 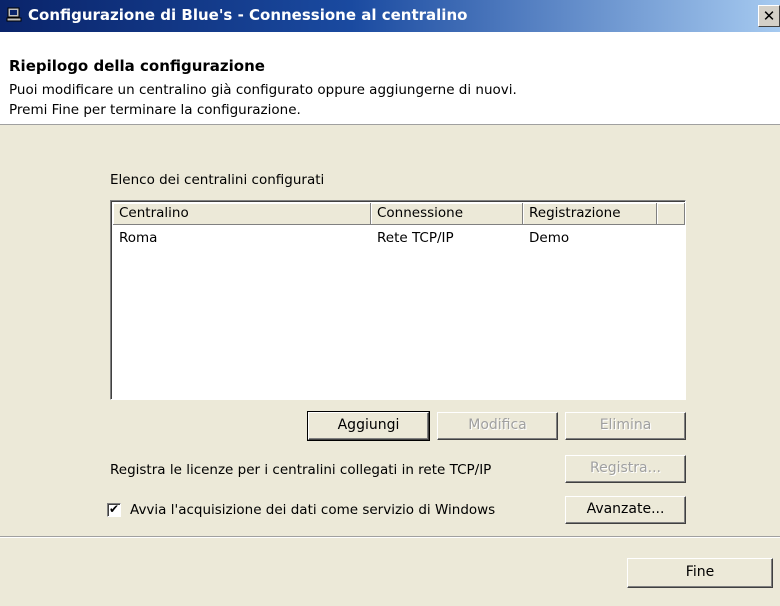 What do you see at coordinates (114, 510) in the screenshot?
I see `windows-service-checkbox: ✔` at bounding box center [114, 510].